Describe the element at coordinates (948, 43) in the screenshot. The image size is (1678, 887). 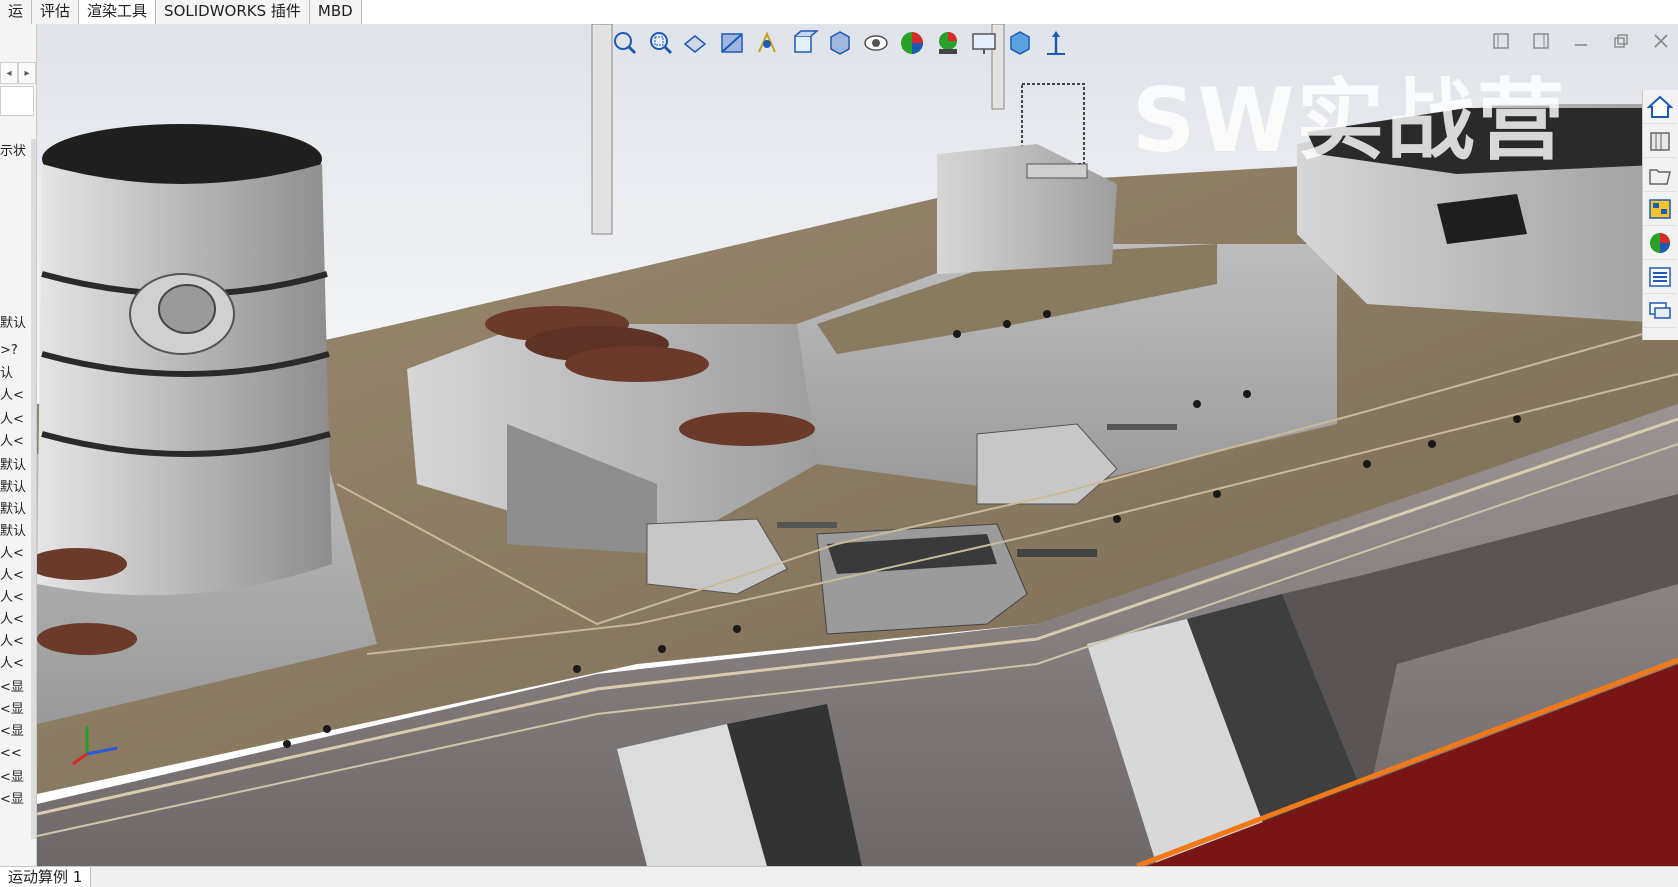
I see `apply-scene-icon` at that location.